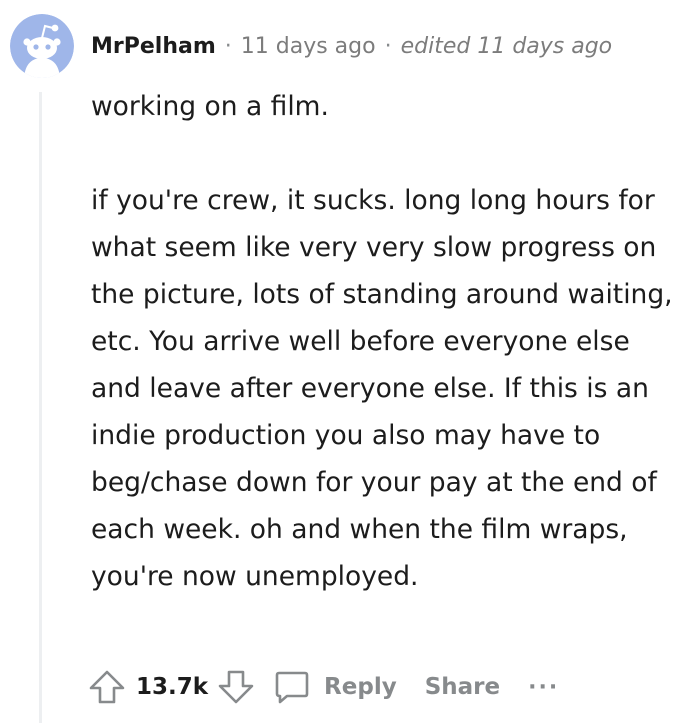 This screenshot has width=700, height=723. What do you see at coordinates (210, 106) in the screenshot?
I see `comment-paragraph: working on a film.` at bounding box center [210, 106].